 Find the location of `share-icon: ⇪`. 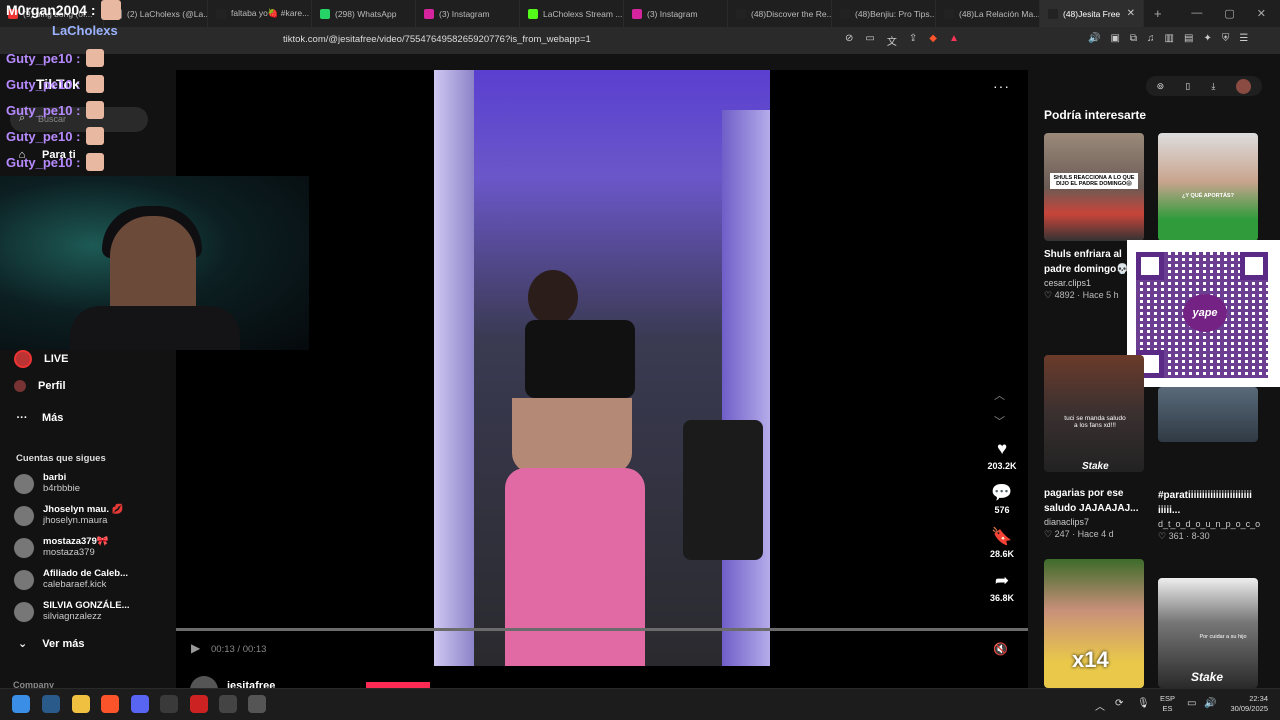

share-icon: ⇪ is located at coordinates (913, 40).